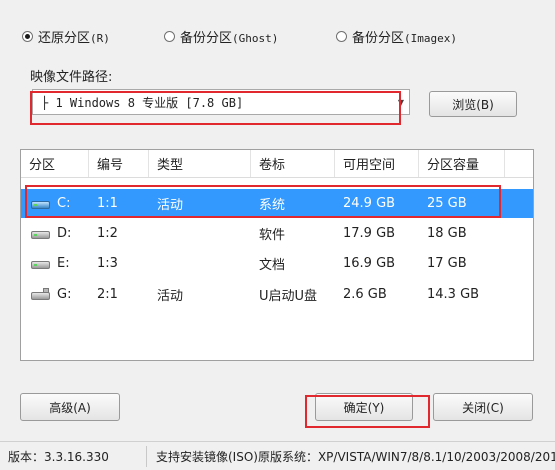 Image resolution: width=555 pixels, height=470 pixels. What do you see at coordinates (404, 38) in the screenshot?
I see `radio-label: 备份分区(Imagex)` at bounding box center [404, 38].